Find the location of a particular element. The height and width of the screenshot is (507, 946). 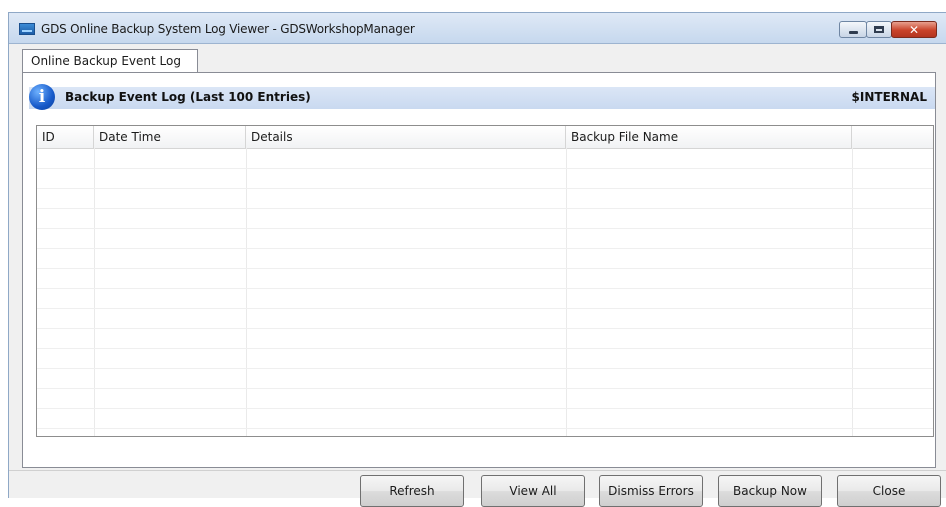

minimize-button is located at coordinates (853, 29).